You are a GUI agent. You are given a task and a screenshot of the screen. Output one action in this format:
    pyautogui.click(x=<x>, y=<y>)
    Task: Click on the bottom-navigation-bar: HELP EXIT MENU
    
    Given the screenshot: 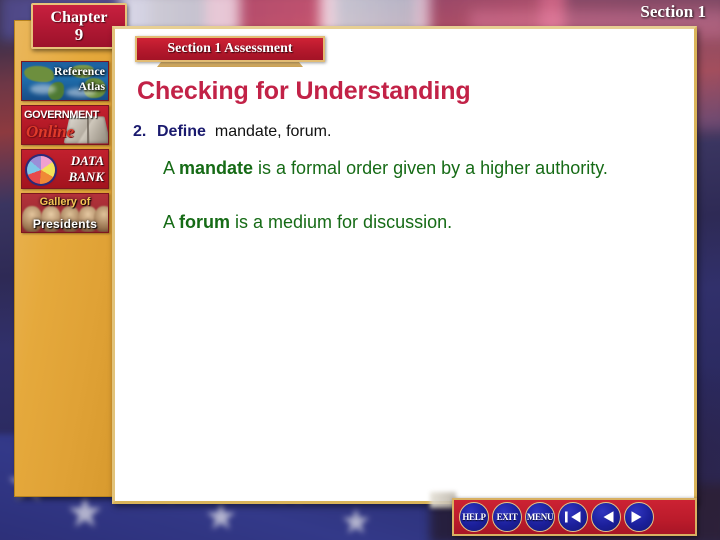 What is the action you would take?
    pyautogui.click(x=574, y=517)
    